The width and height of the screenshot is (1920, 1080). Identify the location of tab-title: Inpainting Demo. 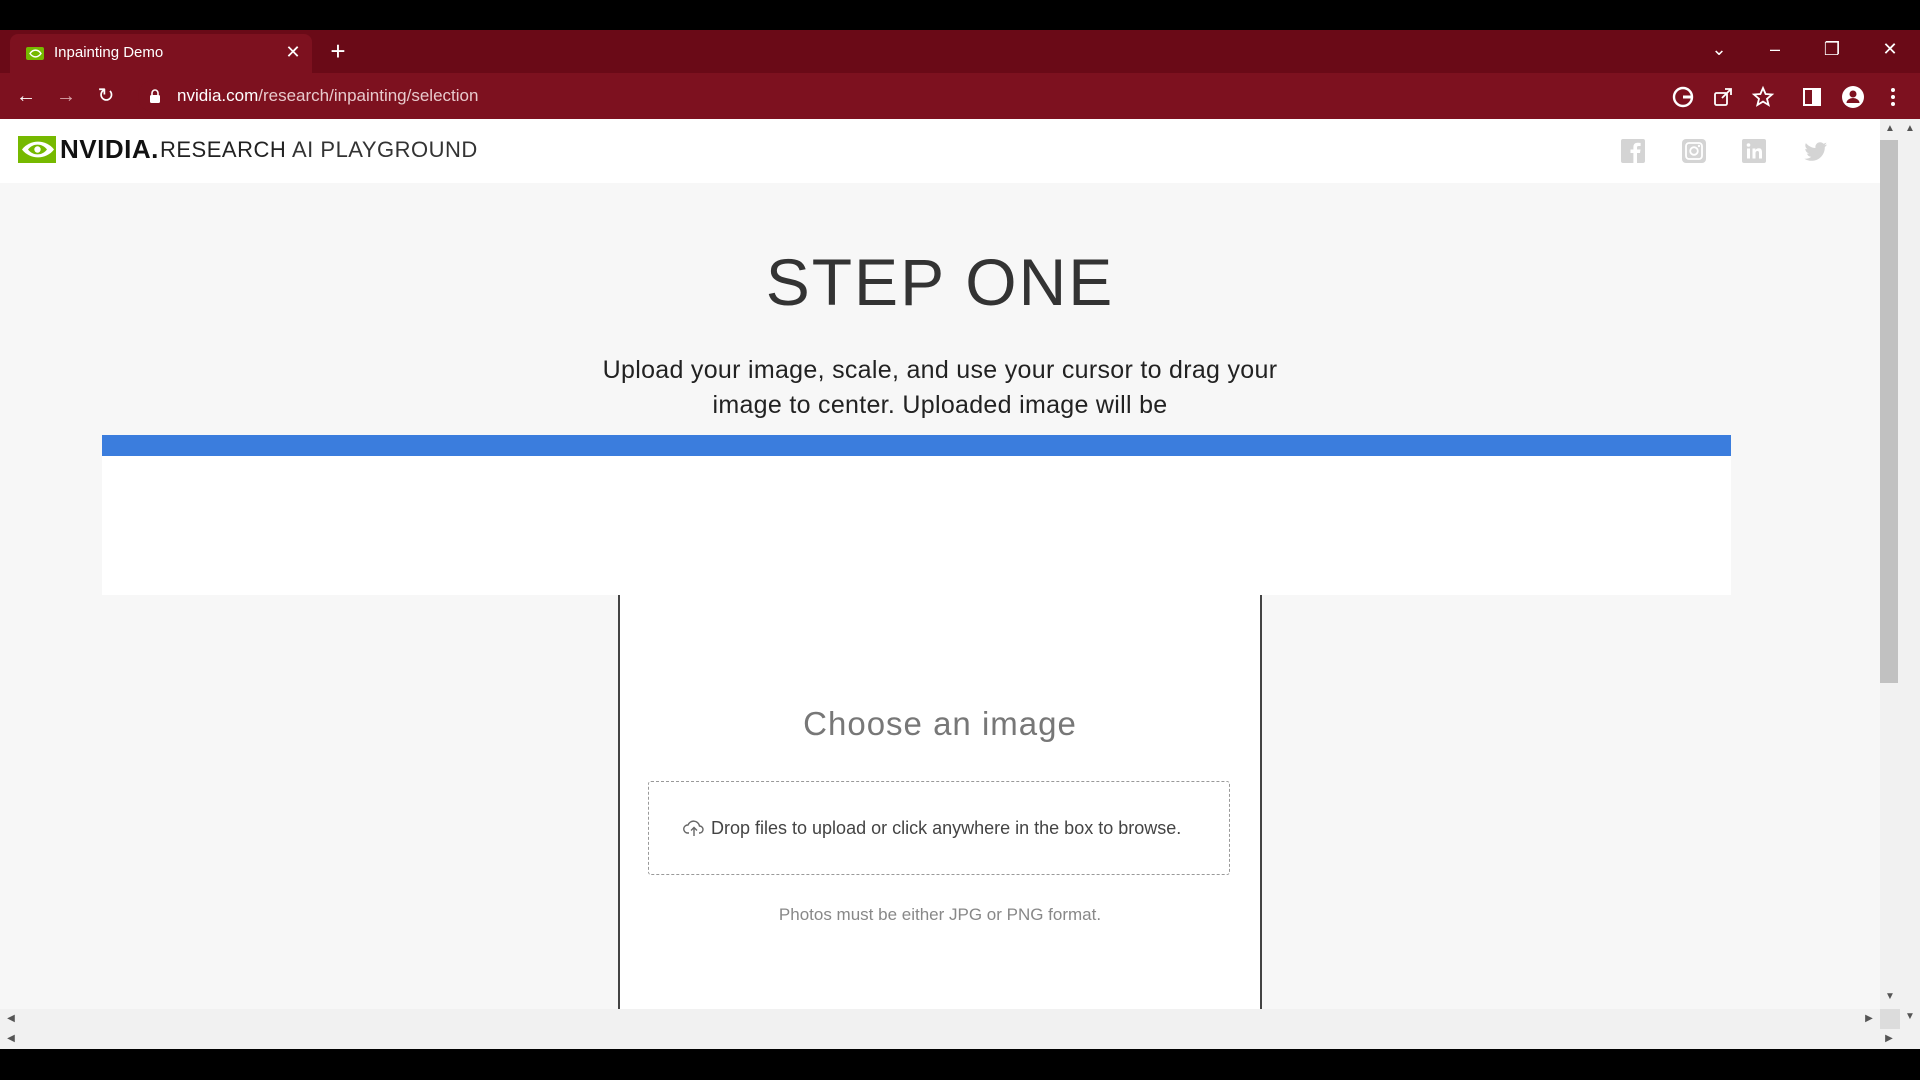
(109, 52).